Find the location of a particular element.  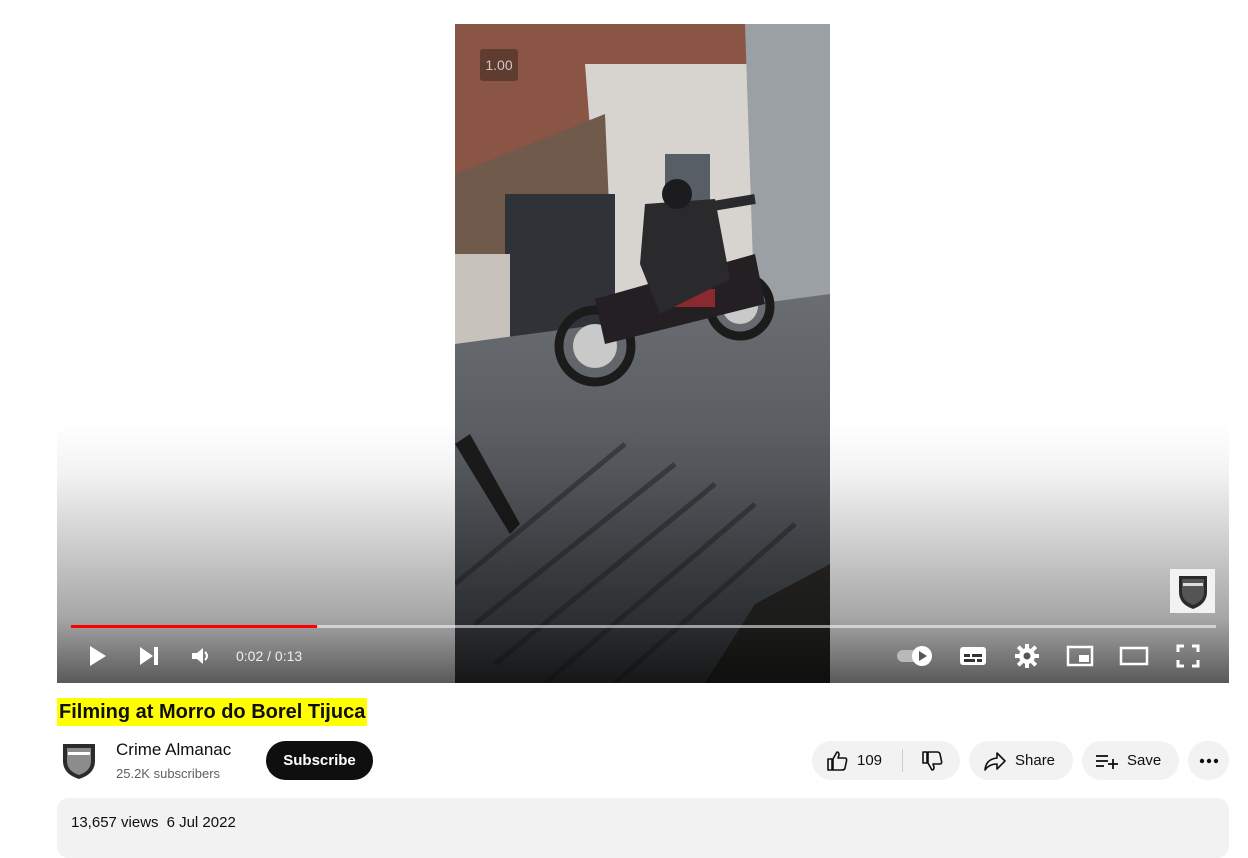

theater-mode-icon is located at coordinates (1134, 656).